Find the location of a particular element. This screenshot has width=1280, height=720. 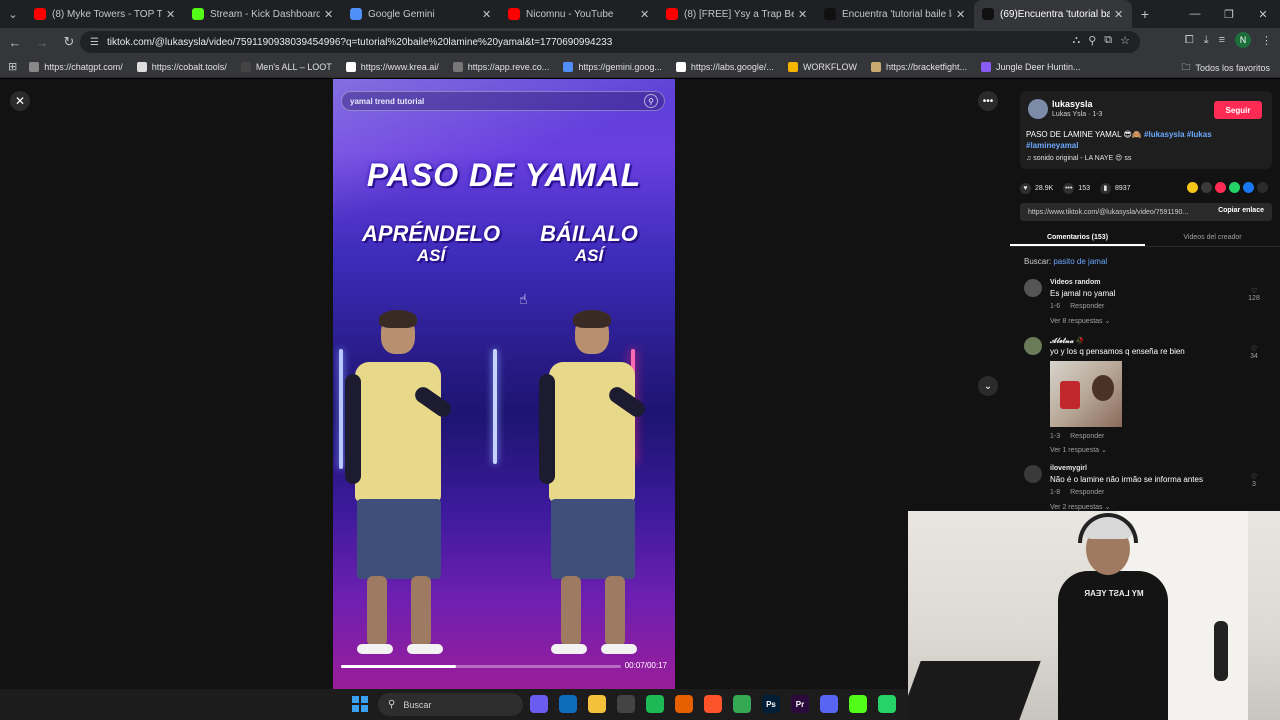

search-icon: ⚲ is located at coordinates (651, 101).